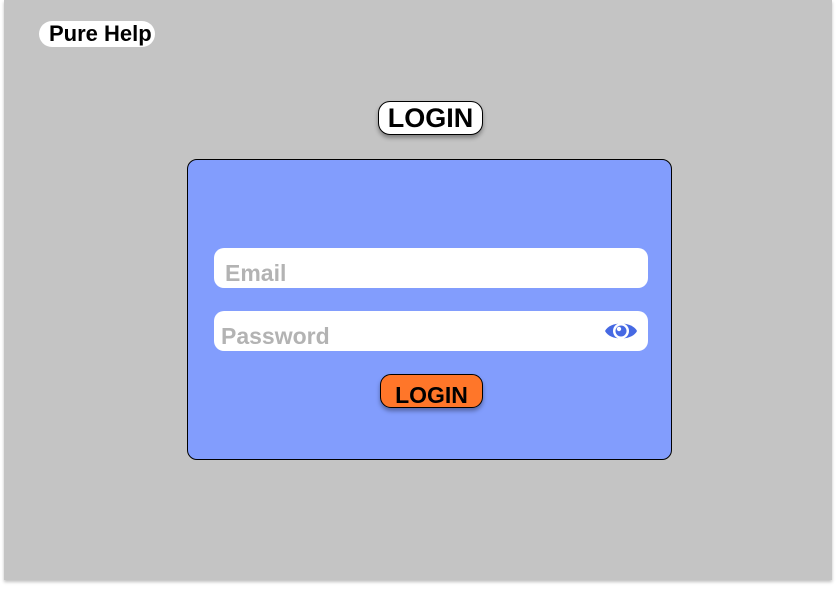 The image size is (836, 589). Describe the element at coordinates (621, 331) in the screenshot. I see `eye-icon` at that location.